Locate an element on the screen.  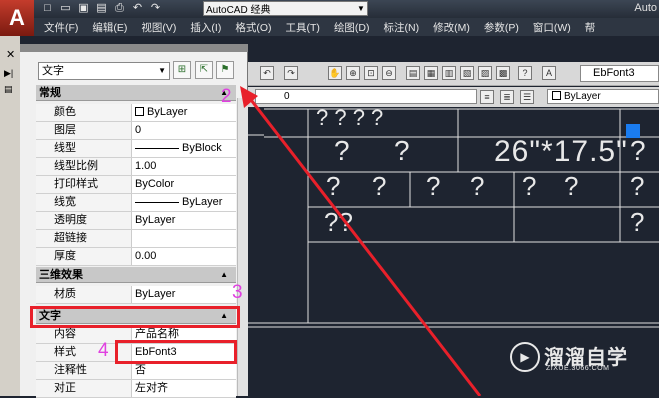
property-row: 颜色 ByLayer is located at coordinates (136, 113).